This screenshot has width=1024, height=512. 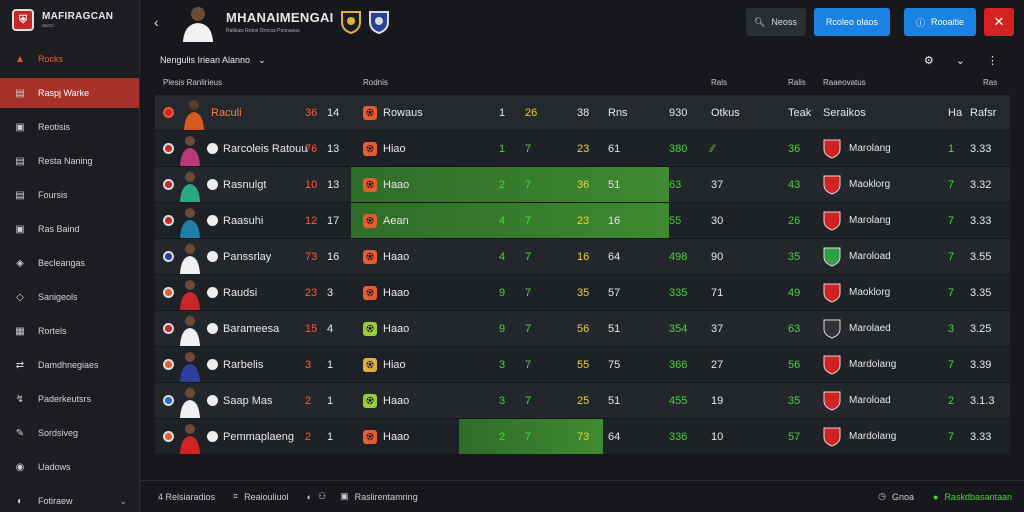 I want to click on sidebar-item-label: Damdhnegiaes, so click(x=68, y=365).